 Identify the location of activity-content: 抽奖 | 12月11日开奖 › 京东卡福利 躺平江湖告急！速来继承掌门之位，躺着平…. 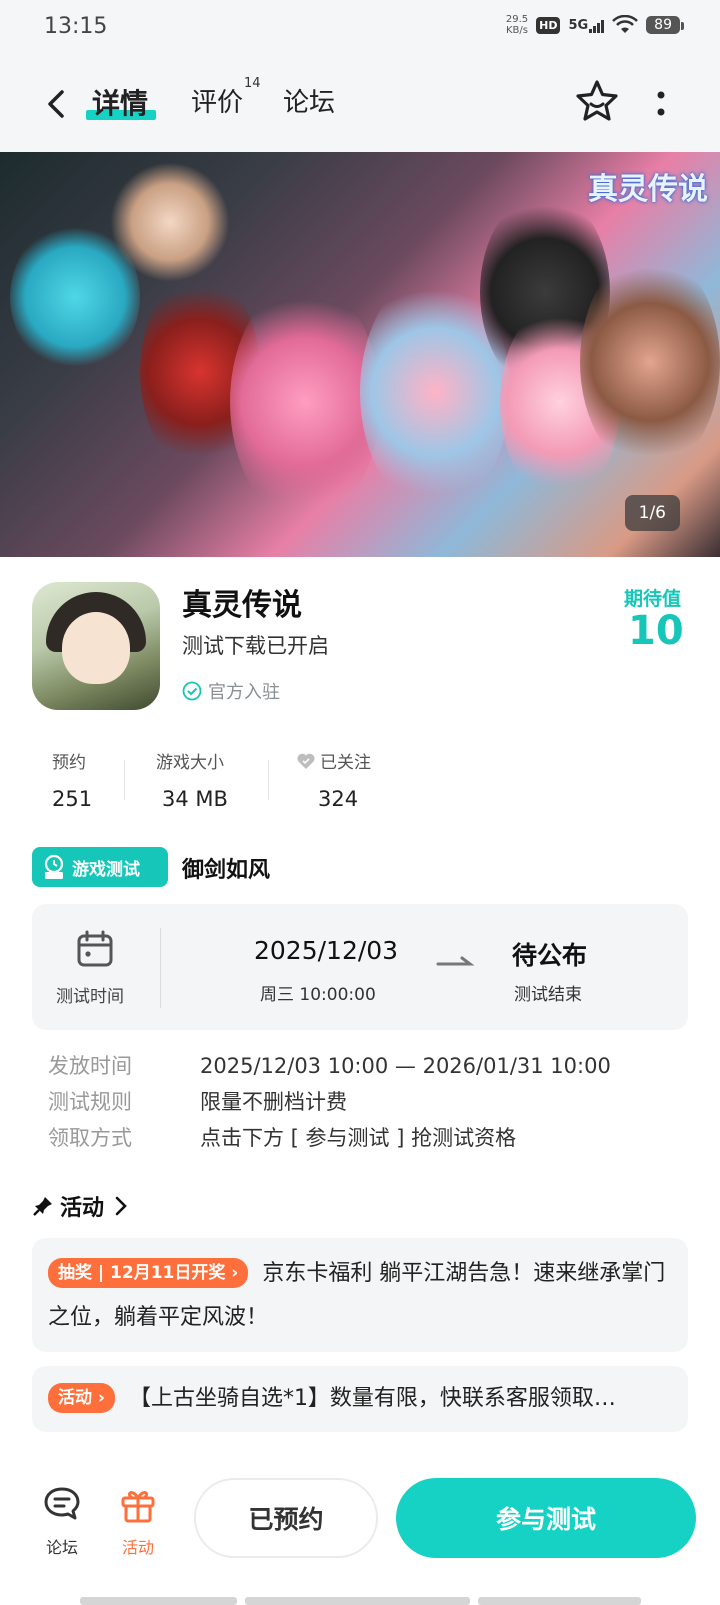
(361, 1296).